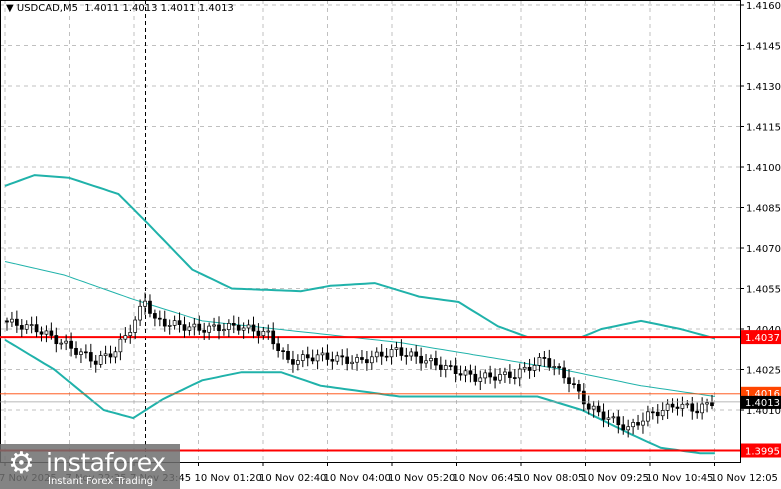 The image size is (781, 489). I want to click on x-tick-label: 10 Nov 04:00, so click(357, 478).